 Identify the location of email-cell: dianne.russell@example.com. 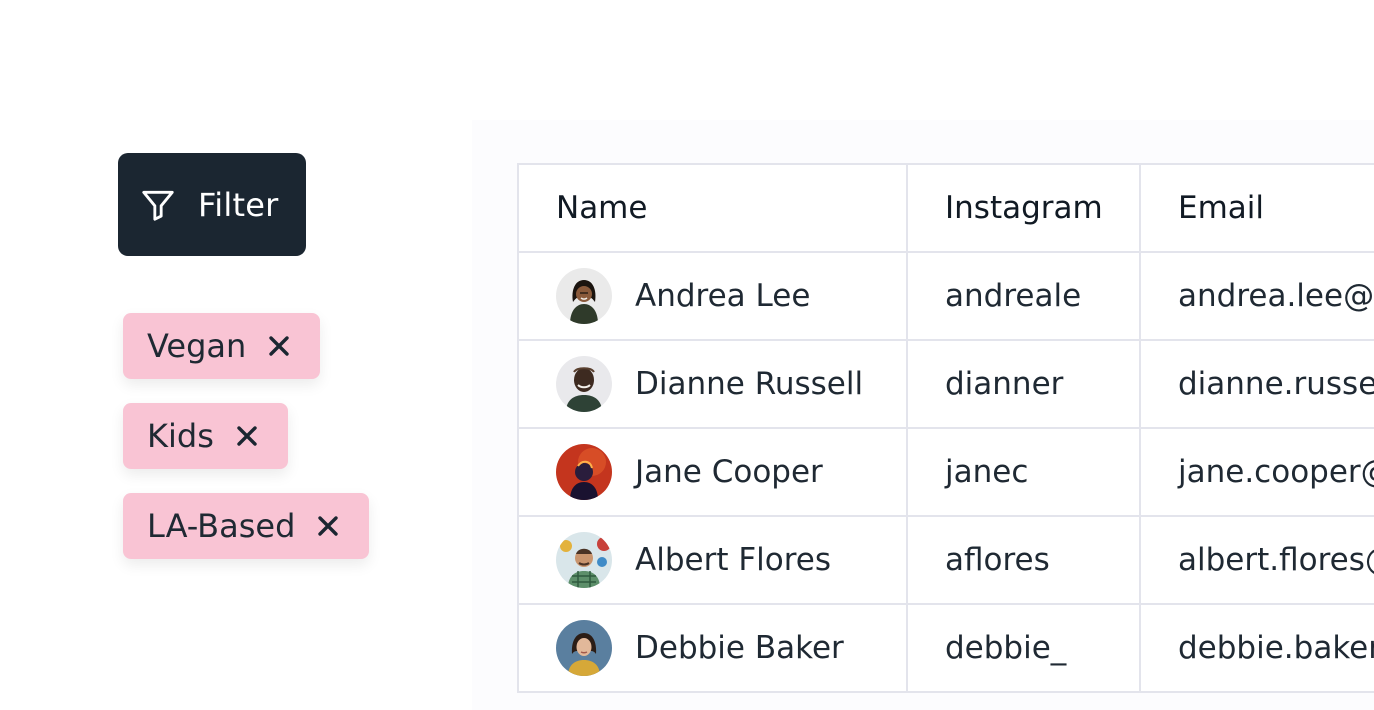
(1256, 384).